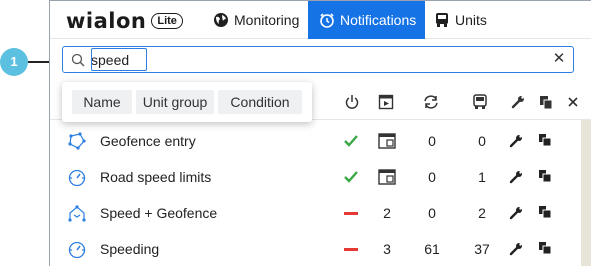 This screenshot has height=266, width=591. I want to click on callout-marker: 1, so click(14, 62).